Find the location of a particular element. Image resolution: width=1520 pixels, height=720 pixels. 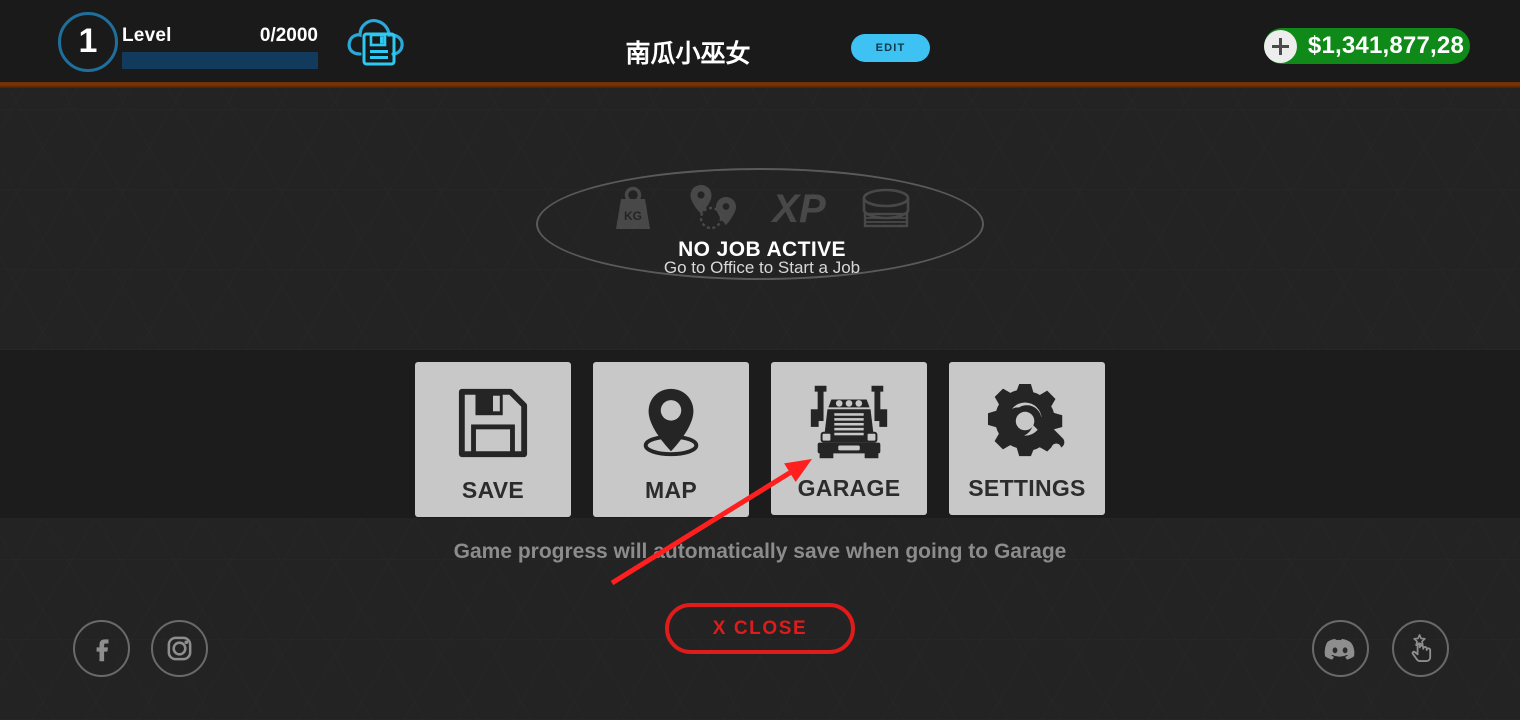

cloud-save-icon is located at coordinates (378, 42).